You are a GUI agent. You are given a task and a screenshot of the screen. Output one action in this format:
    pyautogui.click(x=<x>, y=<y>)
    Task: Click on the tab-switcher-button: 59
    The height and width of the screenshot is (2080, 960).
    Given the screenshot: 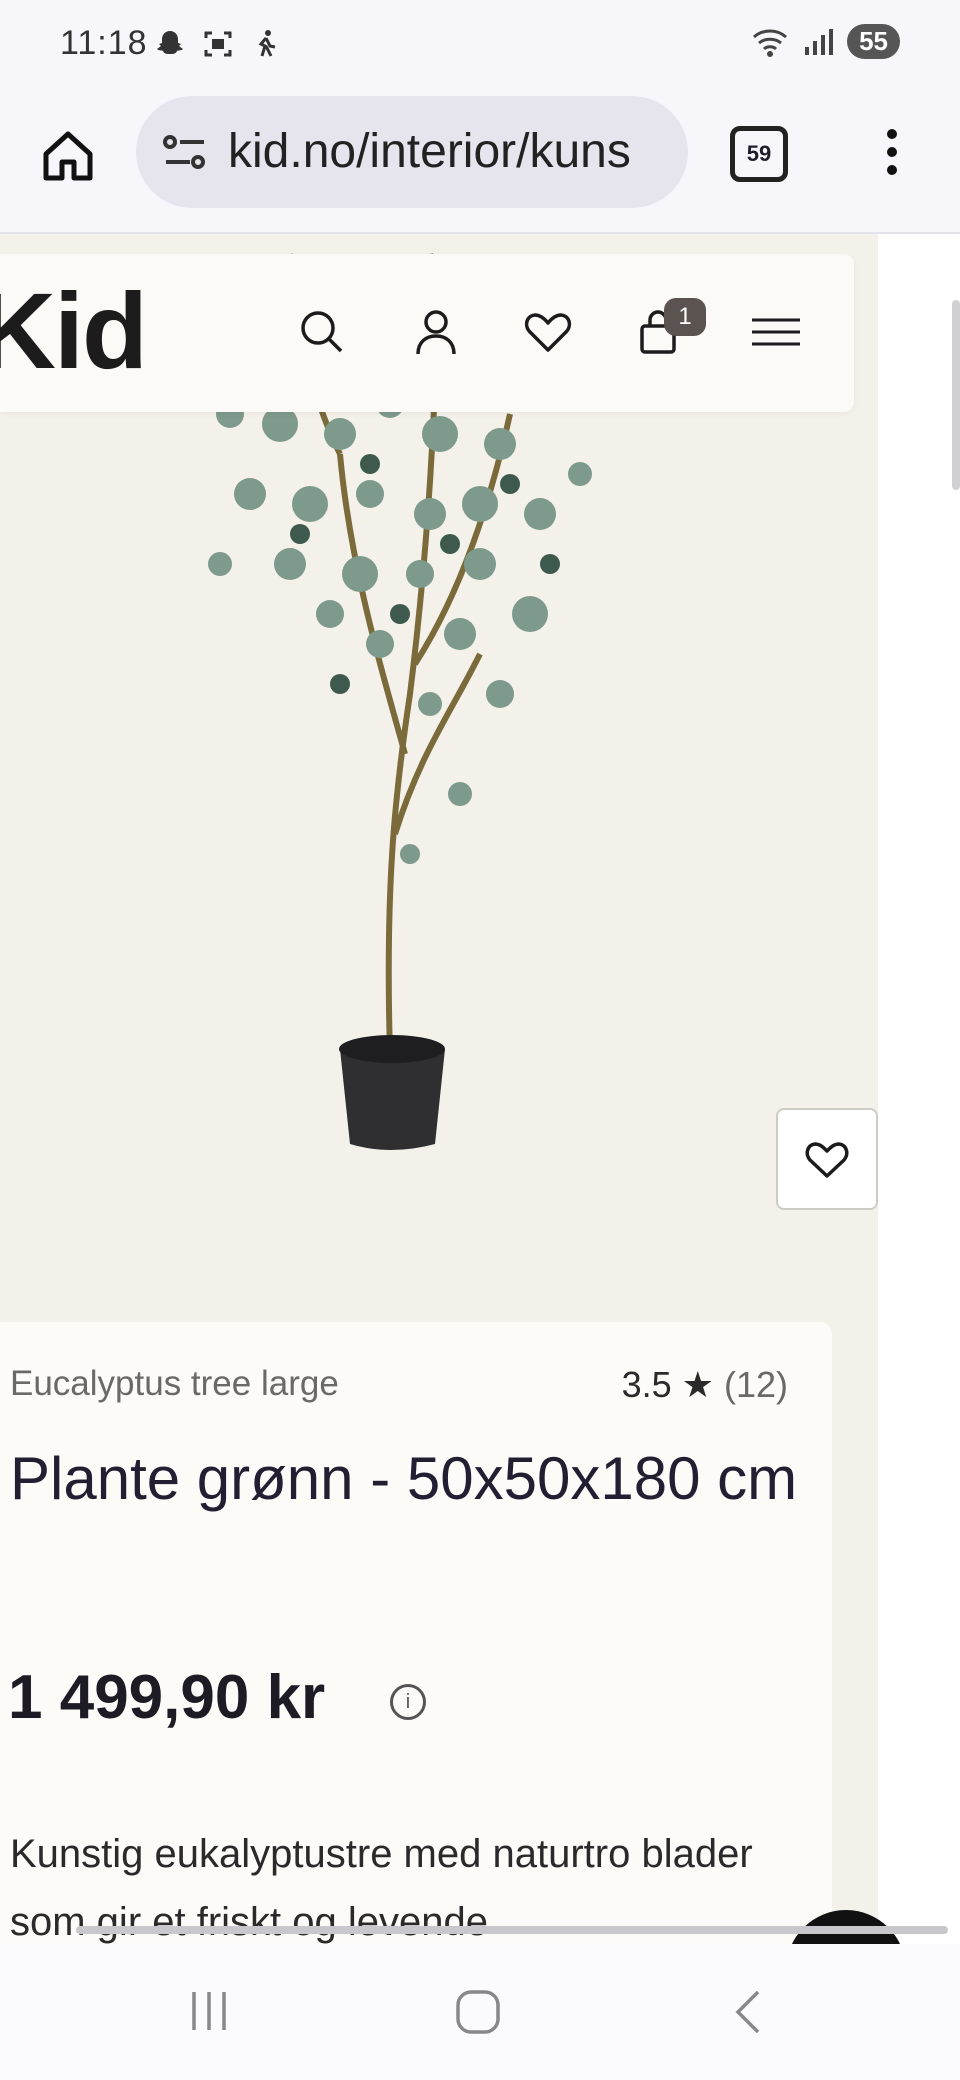 What is the action you would take?
    pyautogui.click(x=759, y=154)
    